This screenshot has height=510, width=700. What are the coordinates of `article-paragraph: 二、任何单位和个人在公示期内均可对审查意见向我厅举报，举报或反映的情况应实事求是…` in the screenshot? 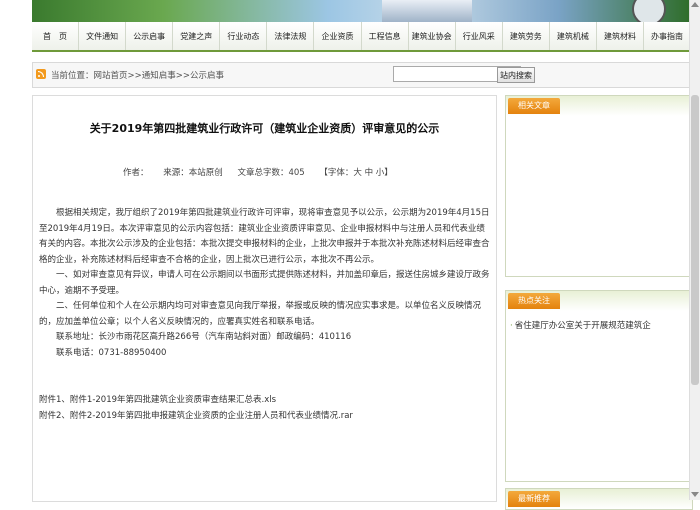 It's located at (260, 314).